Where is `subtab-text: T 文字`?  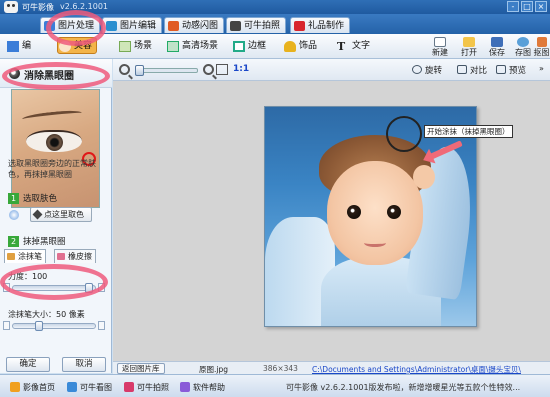
subtab-text: T 文字 is located at coordinates (353, 46).